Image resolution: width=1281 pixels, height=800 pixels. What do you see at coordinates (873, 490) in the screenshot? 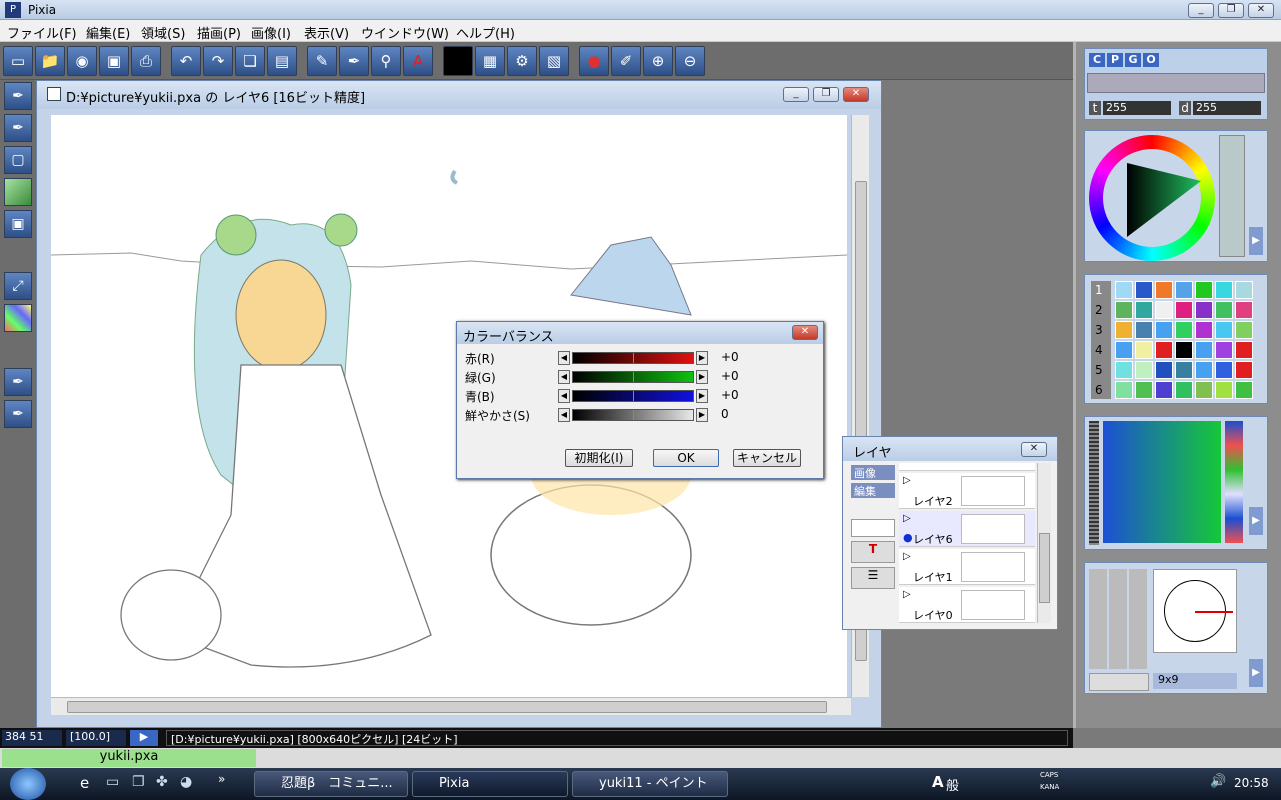
I see `layer-edit-tab: 編集` at bounding box center [873, 490].